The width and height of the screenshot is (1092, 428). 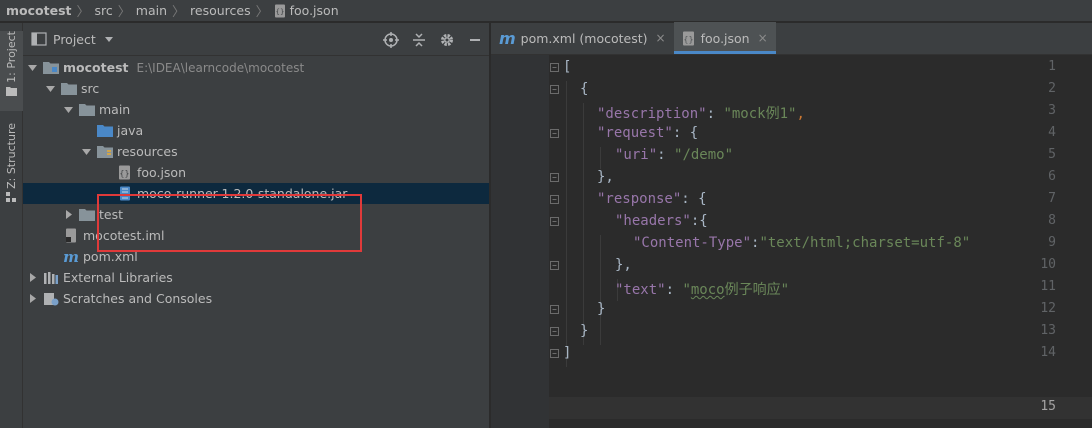 What do you see at coordinates (256, 130) in the screenshot?
I see `tree-item-java: java` at bounding box center [256, 130].